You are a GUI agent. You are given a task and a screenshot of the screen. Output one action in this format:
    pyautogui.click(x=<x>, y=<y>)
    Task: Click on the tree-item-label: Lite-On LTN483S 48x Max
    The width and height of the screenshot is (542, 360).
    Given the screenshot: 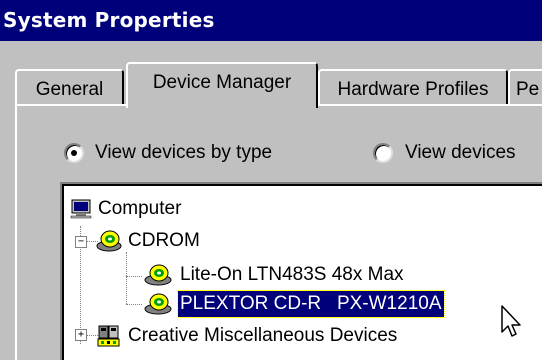 What is the action you would take?
    pyautogui.click(x=292, y=274)
    